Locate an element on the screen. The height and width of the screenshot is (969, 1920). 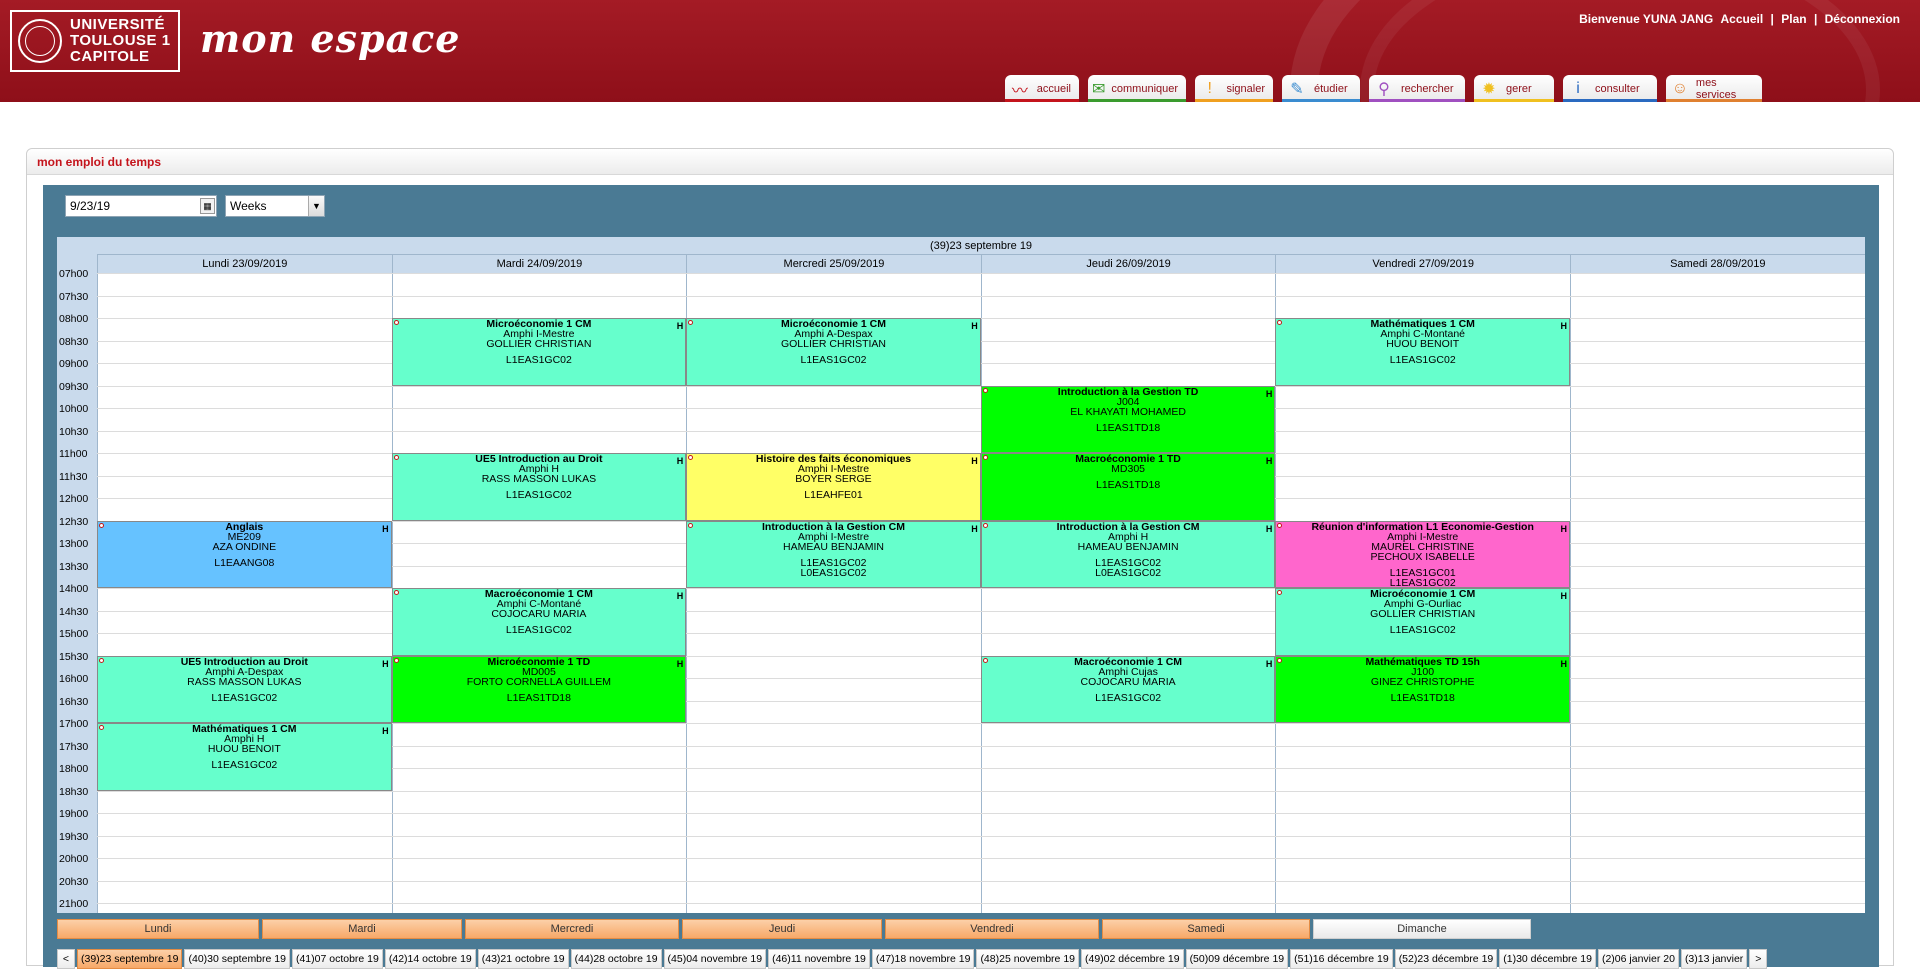
day-tab-dimanche: Dimanche is located at coordinates (1422, 929).